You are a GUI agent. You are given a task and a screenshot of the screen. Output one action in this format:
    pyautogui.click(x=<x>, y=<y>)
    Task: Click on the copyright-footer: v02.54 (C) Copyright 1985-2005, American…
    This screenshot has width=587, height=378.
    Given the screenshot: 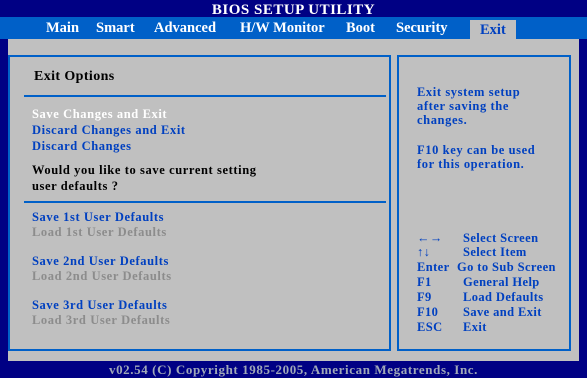 What is the action you would take?
    pyautogui.click(x=293, y=369)
    